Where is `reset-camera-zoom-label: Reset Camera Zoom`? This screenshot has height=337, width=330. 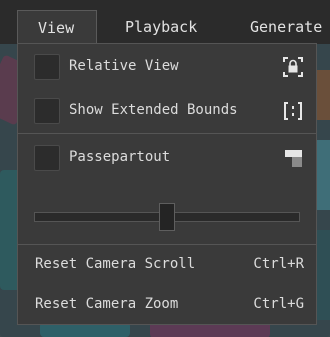 reset-camera-zoom-label: Reset Camera Zoom is located at coordinates (107, 304).